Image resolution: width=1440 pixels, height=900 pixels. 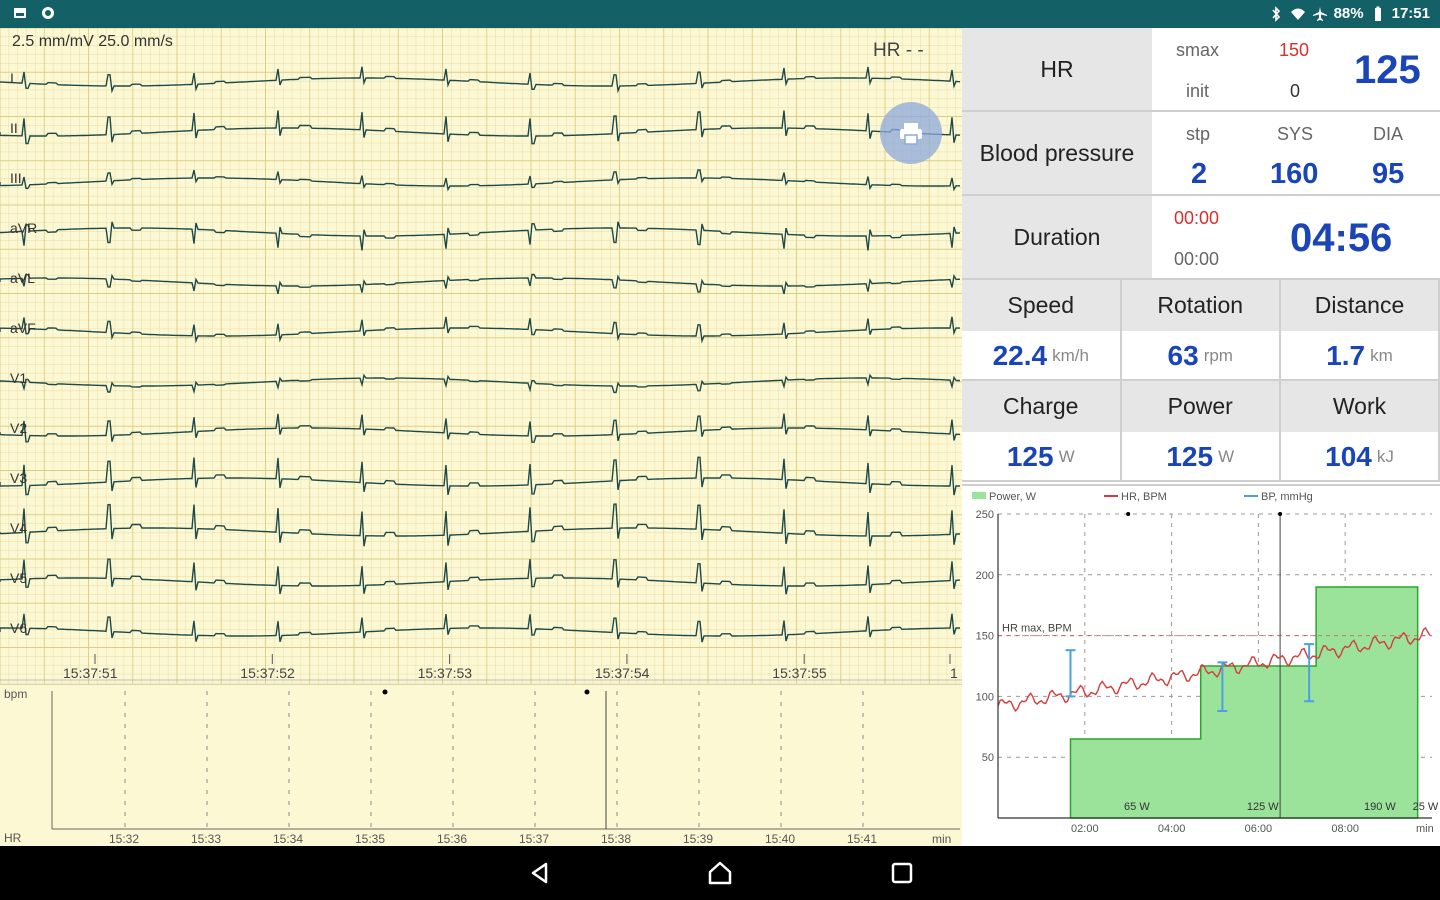 I want to click on lead-label-V4: V4, so click(x=19, y=528).